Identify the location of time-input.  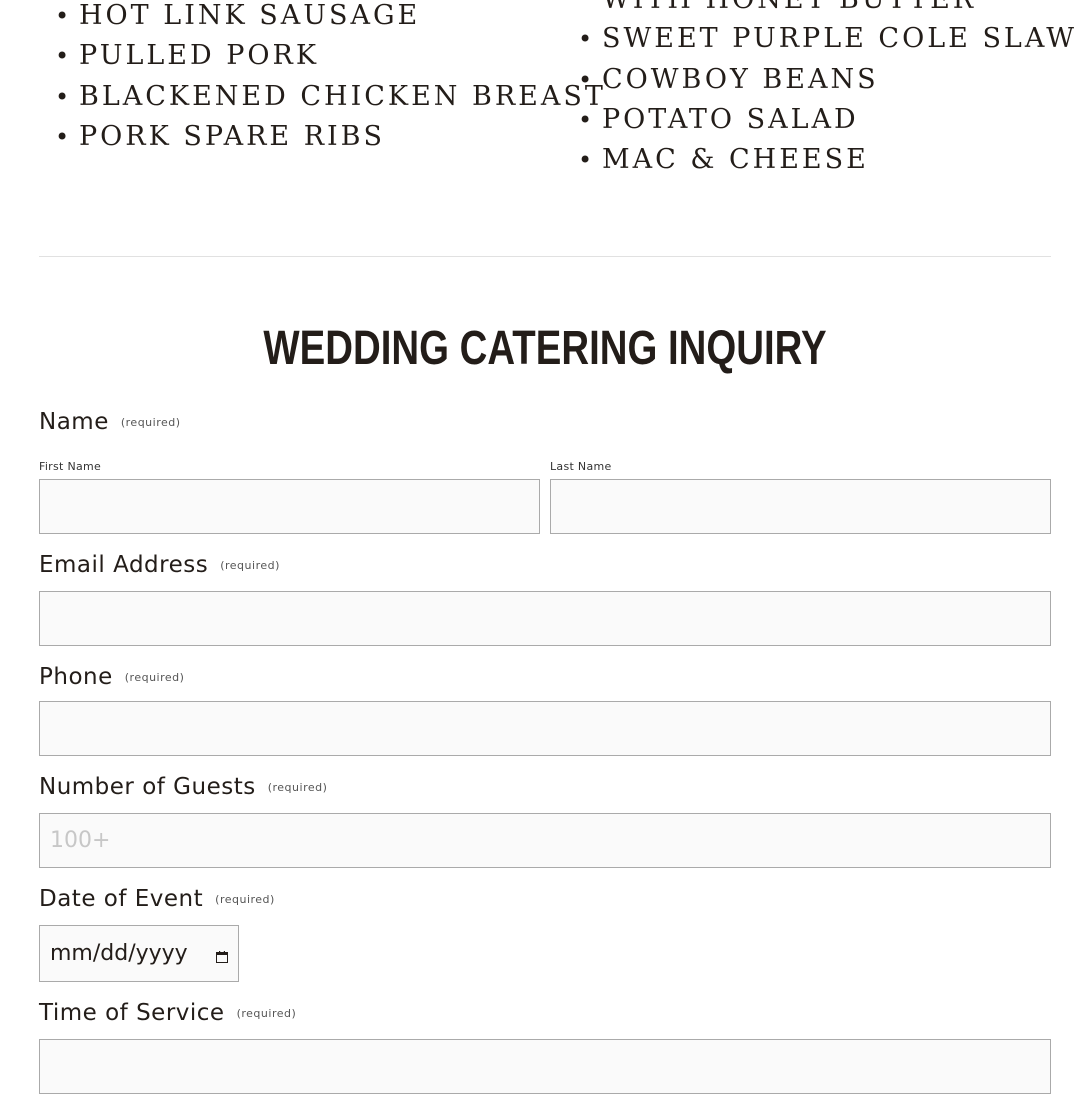
(545, 1066).